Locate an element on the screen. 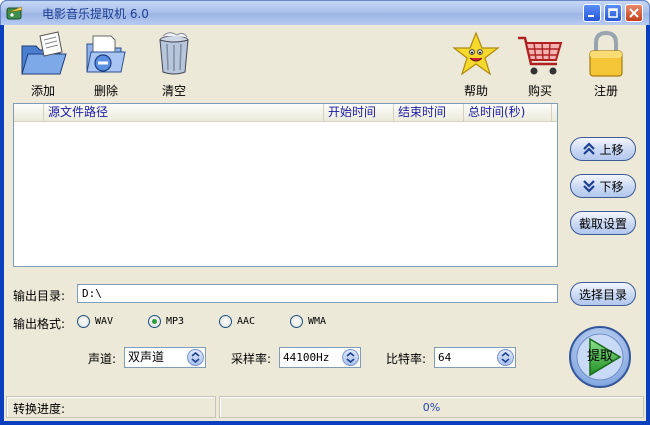 This screenshot has width=650, height=425. buy-button: 购买 is located at coordinates (540, 64).